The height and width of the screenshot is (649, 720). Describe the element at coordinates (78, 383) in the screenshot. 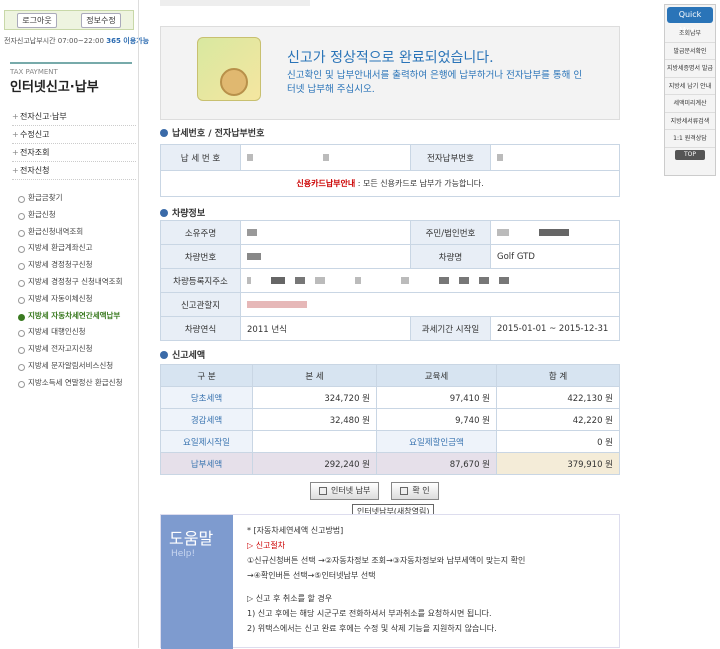

I see `sub-menu-item: 지방소득세 연말정산 환급신청` at that location.